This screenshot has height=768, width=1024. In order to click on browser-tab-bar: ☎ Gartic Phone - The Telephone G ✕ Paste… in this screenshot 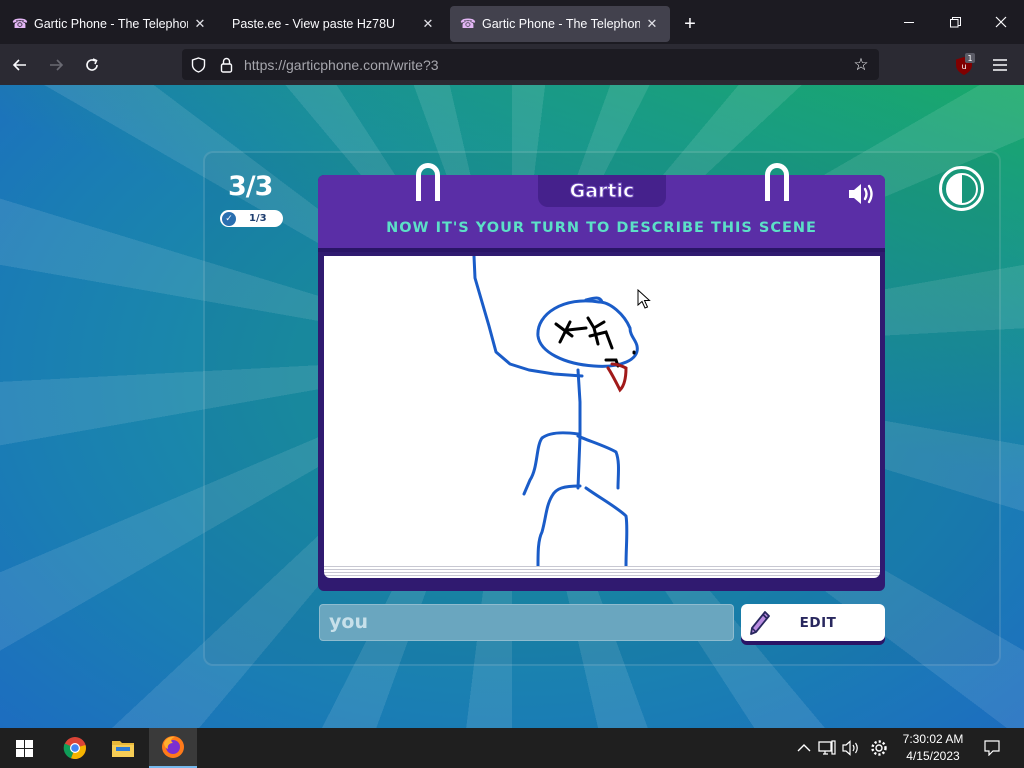, I will do `click(512, 22)`.